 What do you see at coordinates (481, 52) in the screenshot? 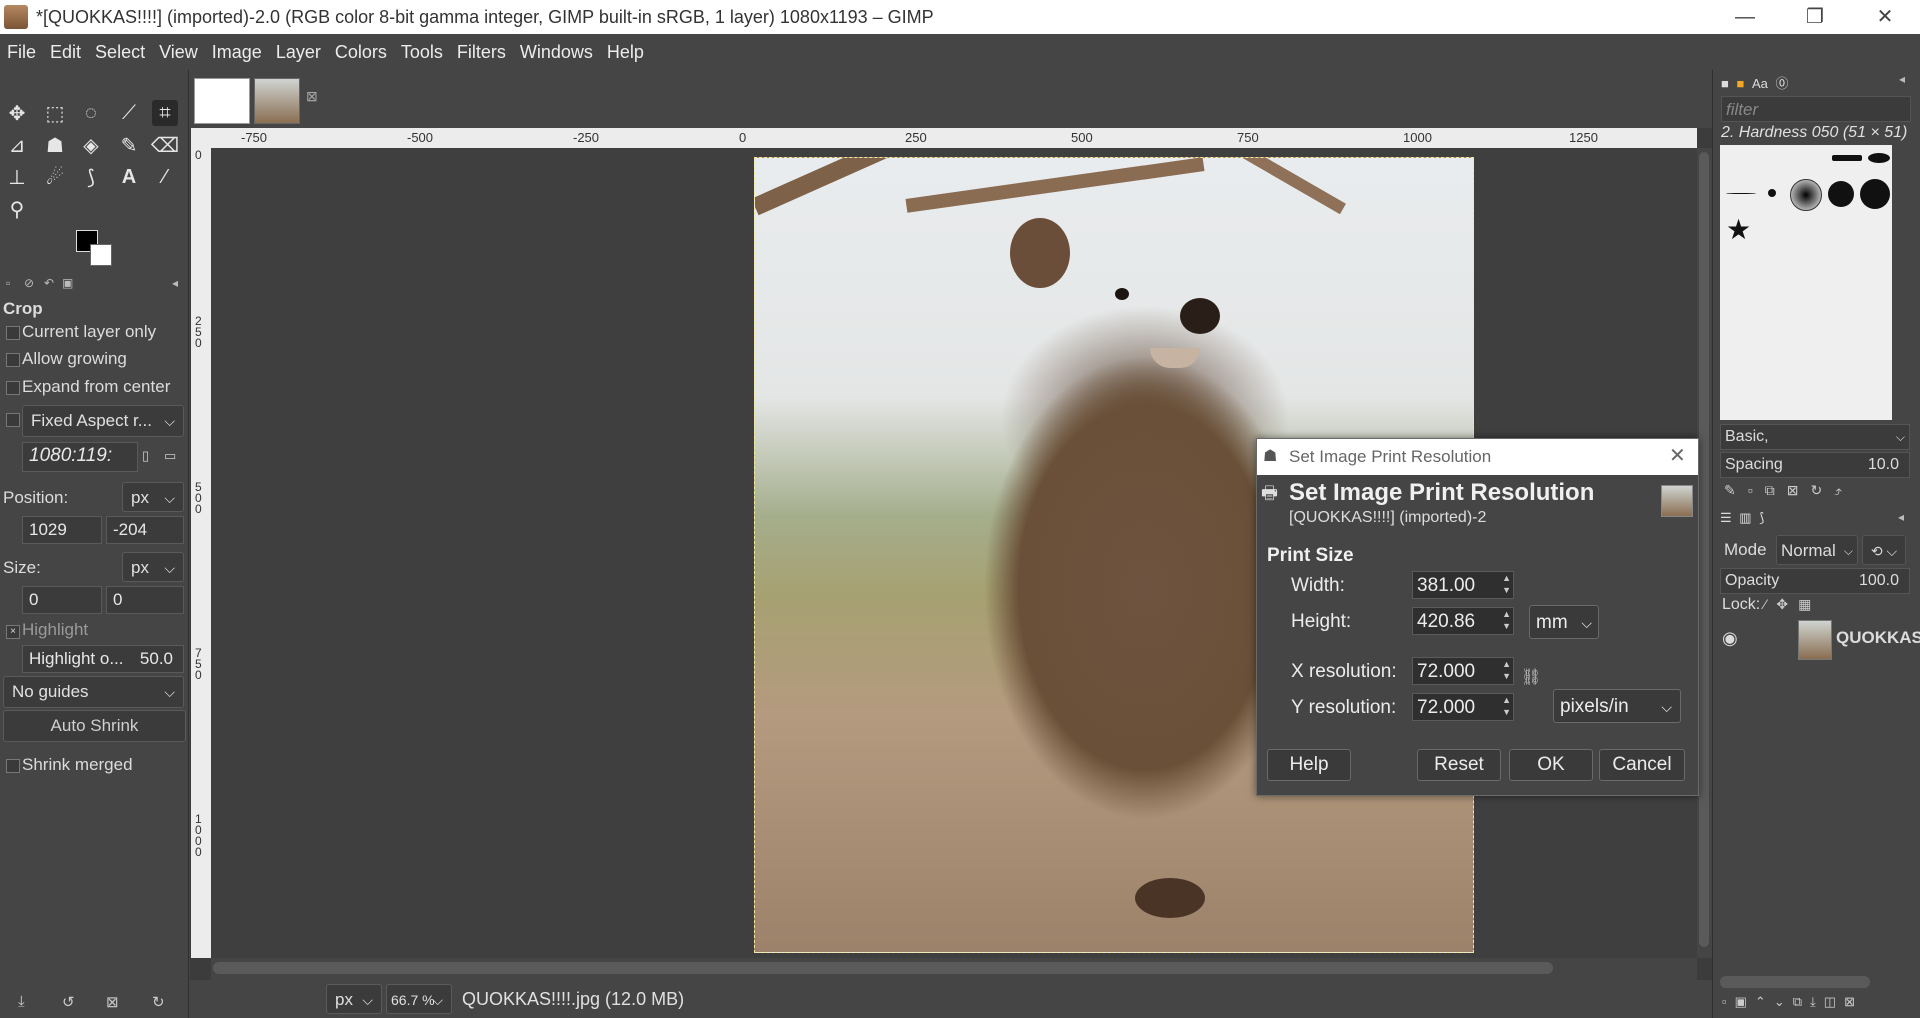
I see `menu-filters: Filters` at bounding box center [481, 52].